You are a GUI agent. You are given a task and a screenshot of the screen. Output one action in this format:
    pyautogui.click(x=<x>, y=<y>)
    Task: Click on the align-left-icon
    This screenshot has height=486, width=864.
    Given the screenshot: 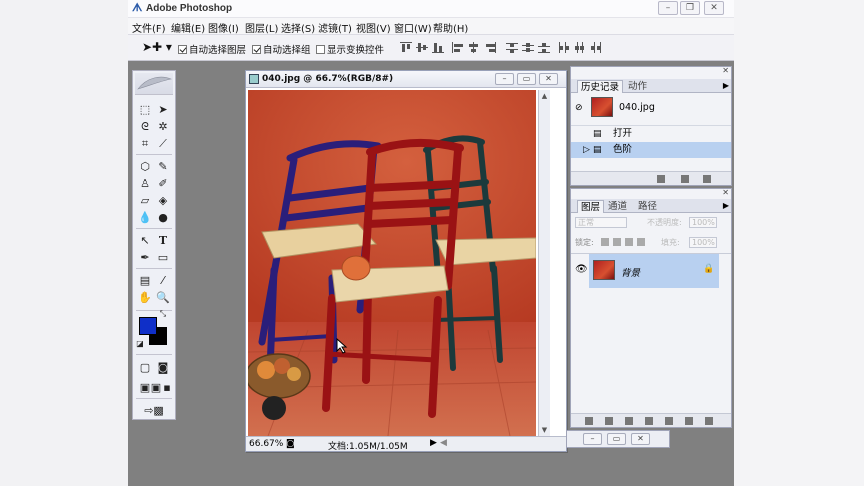 What is the action you would take?
    pyautogui.click(x=458, y=47)
    